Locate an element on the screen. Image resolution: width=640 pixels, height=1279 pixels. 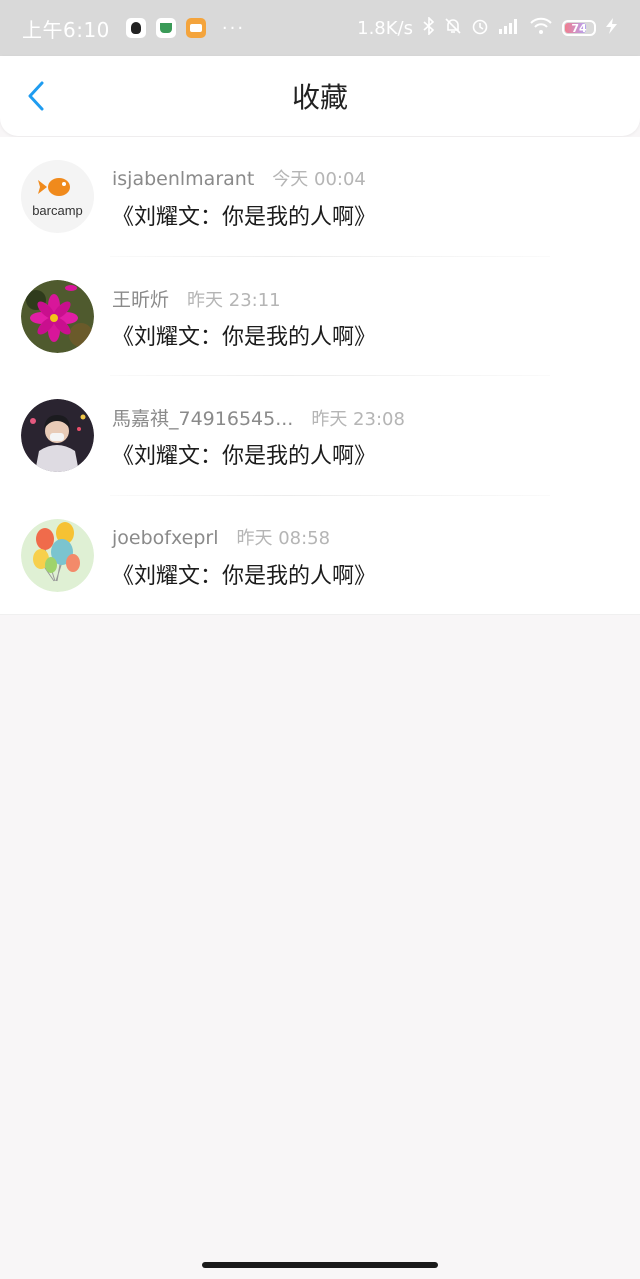
item-texts: 王昕炘 昨天 23:11 《刘耀文：你是我的人啊》 is located at coordinates (244, 315).